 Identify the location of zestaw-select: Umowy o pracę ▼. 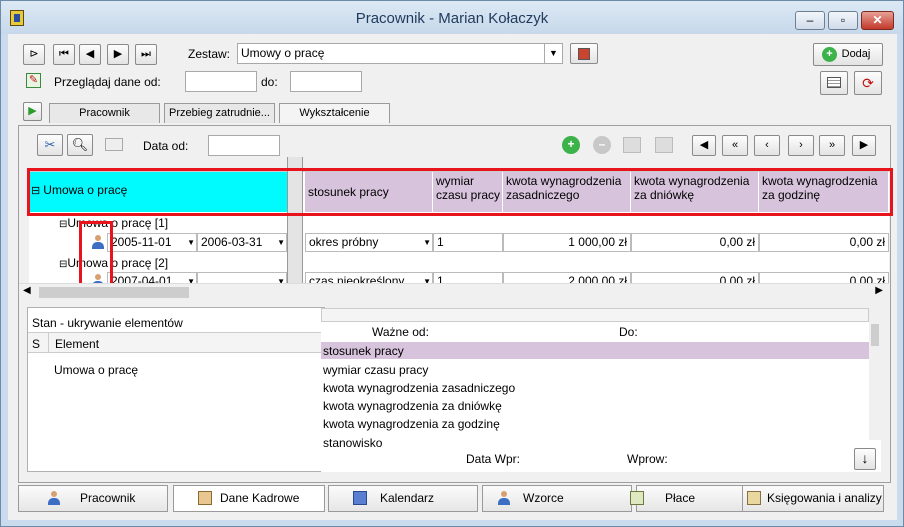
(400, 53).